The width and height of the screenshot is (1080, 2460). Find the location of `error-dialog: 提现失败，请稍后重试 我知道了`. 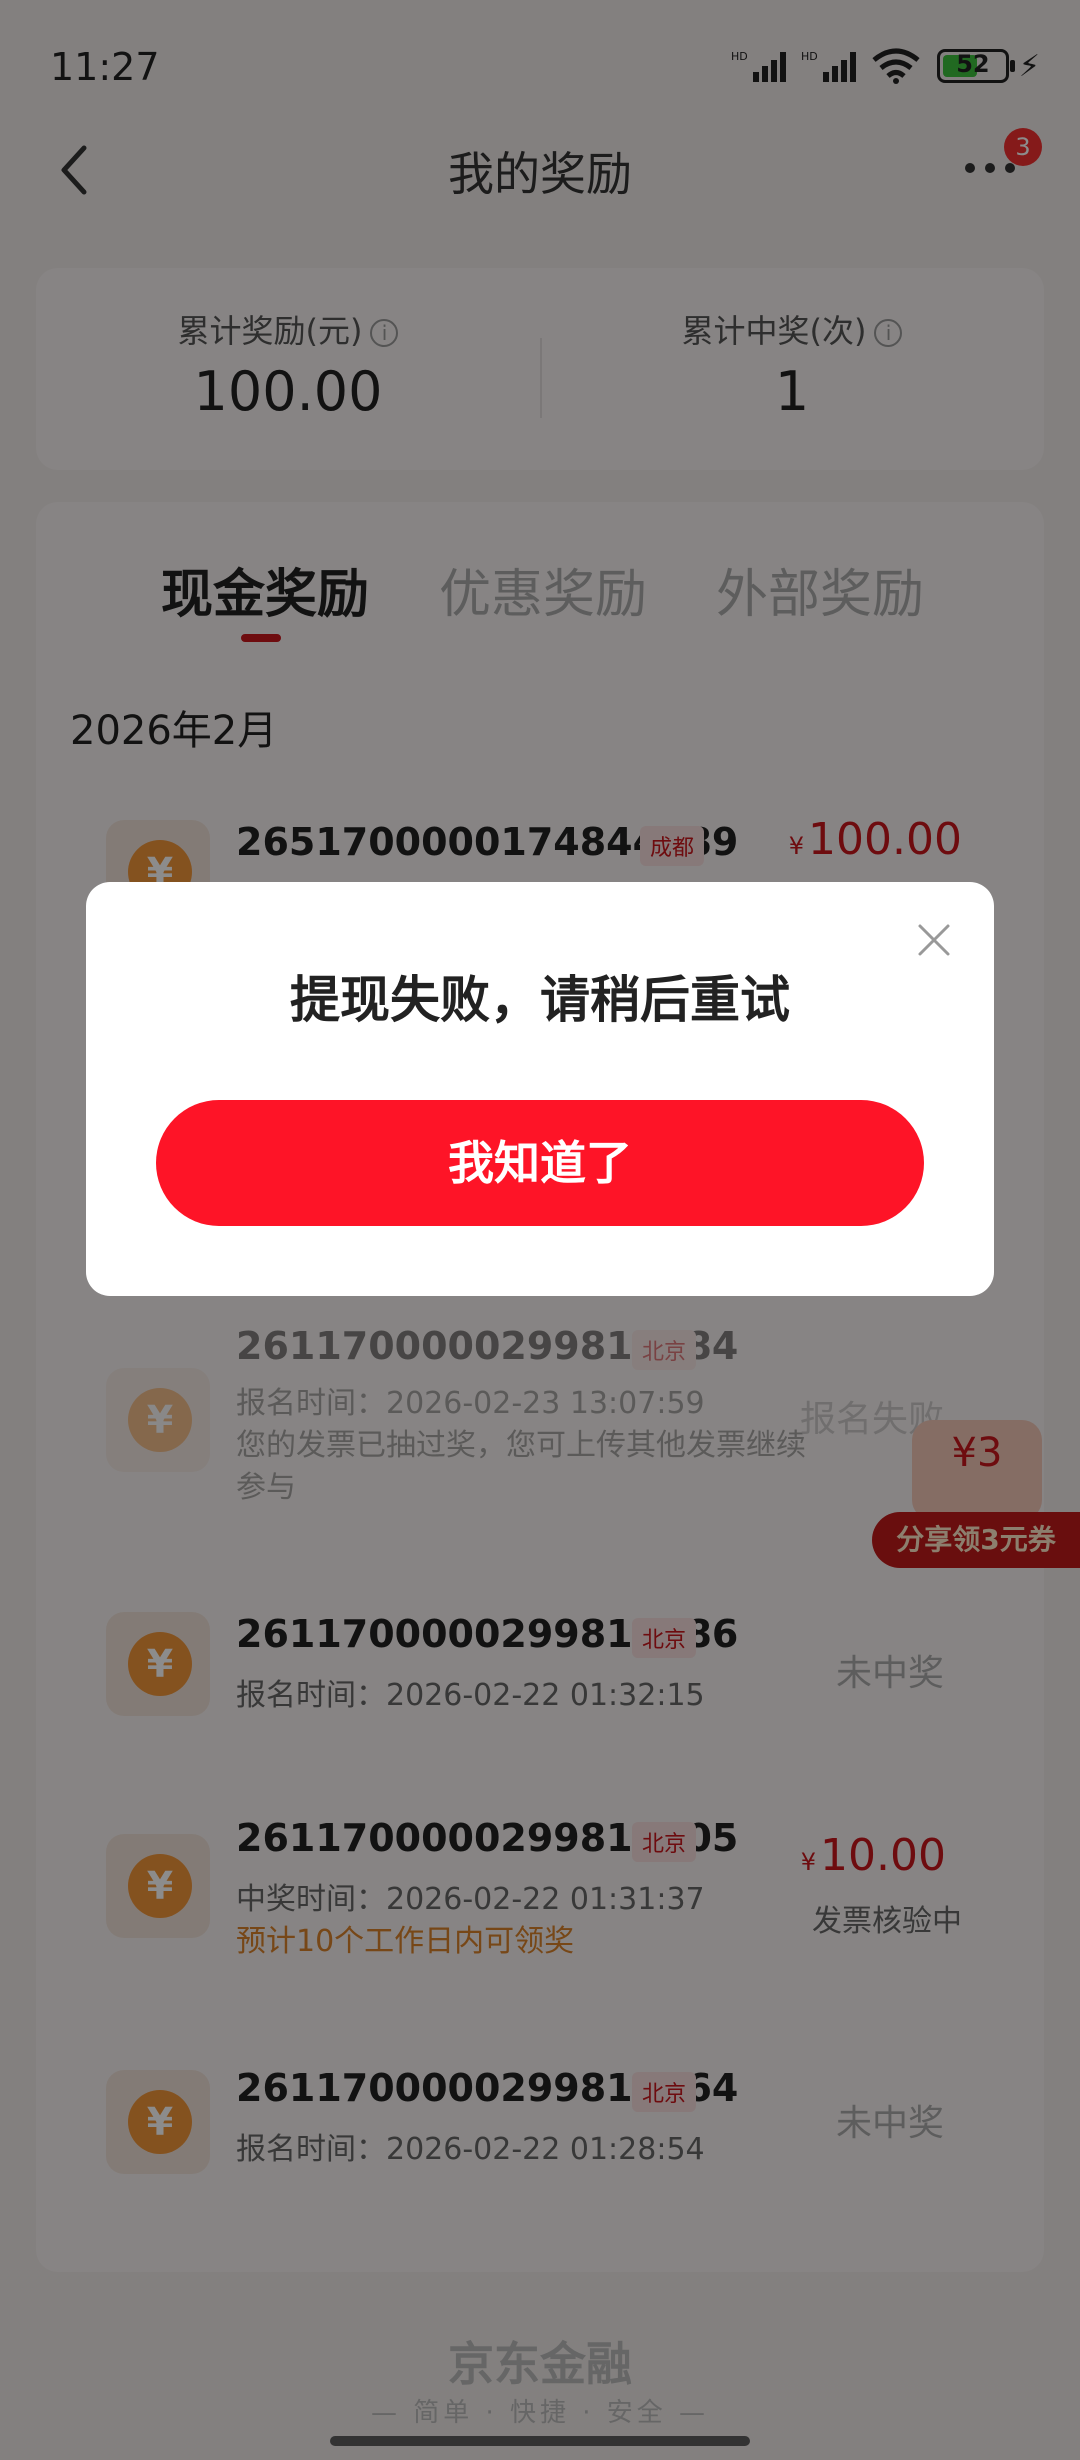

error-dialog: 提现失败，请稍后重试 我知道了 is located at coordinates (540, 1089).